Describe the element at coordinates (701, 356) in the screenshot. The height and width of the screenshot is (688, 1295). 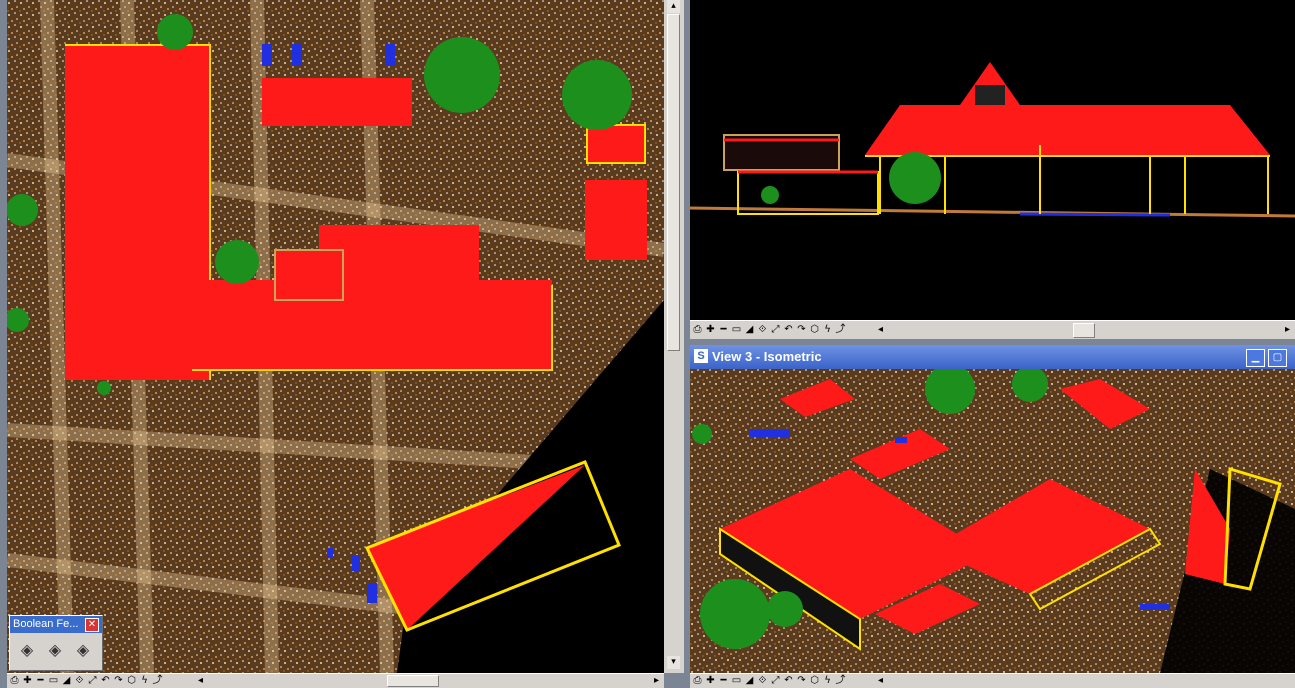
I see `view-icon: S` at that location.